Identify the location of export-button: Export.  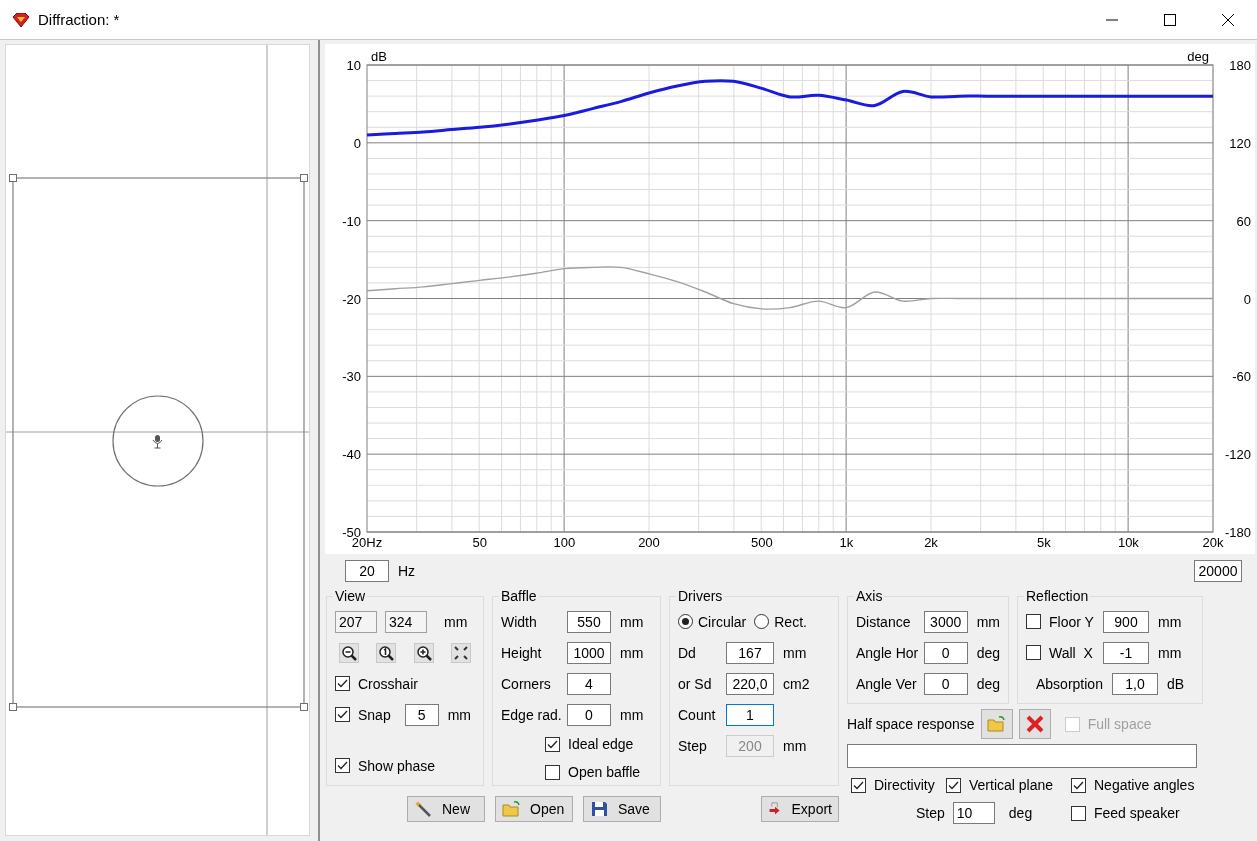
(800, 809).